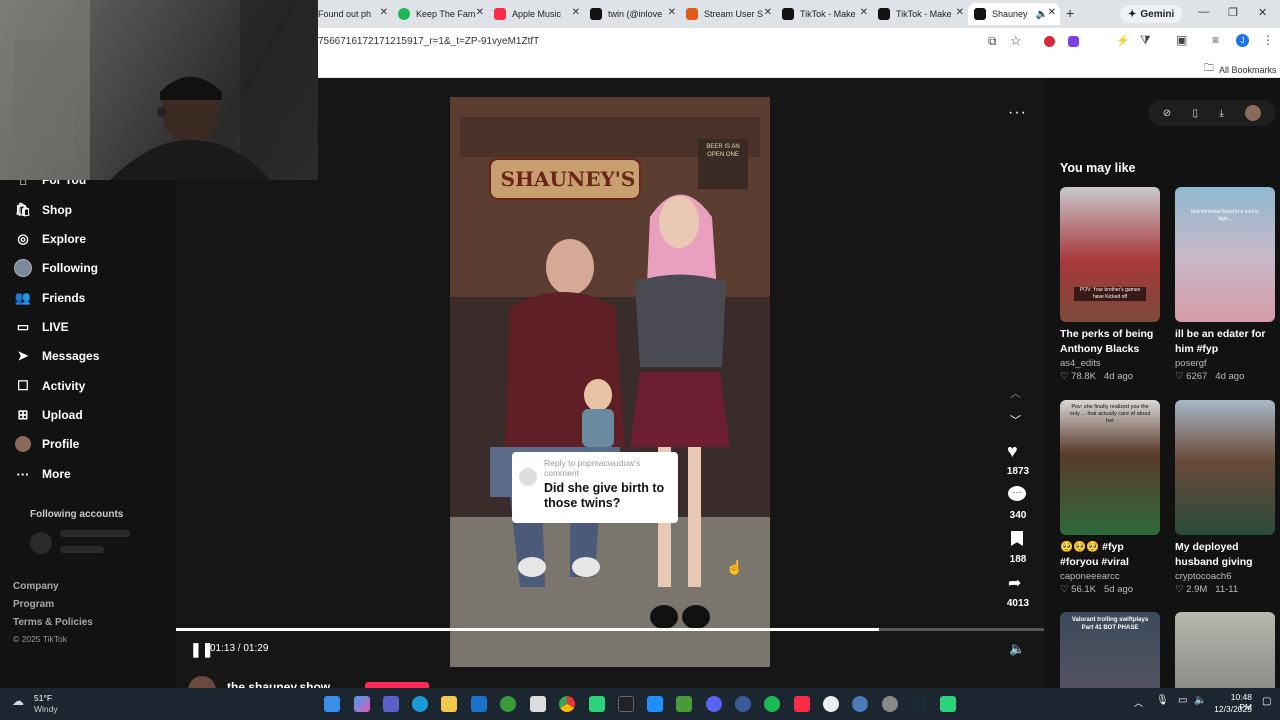 The height and width of the screenshot is (720, 1280). Describe the element at coordinates (1196, 113) in the screenshot. I see `device-icon: ▯` at that location.